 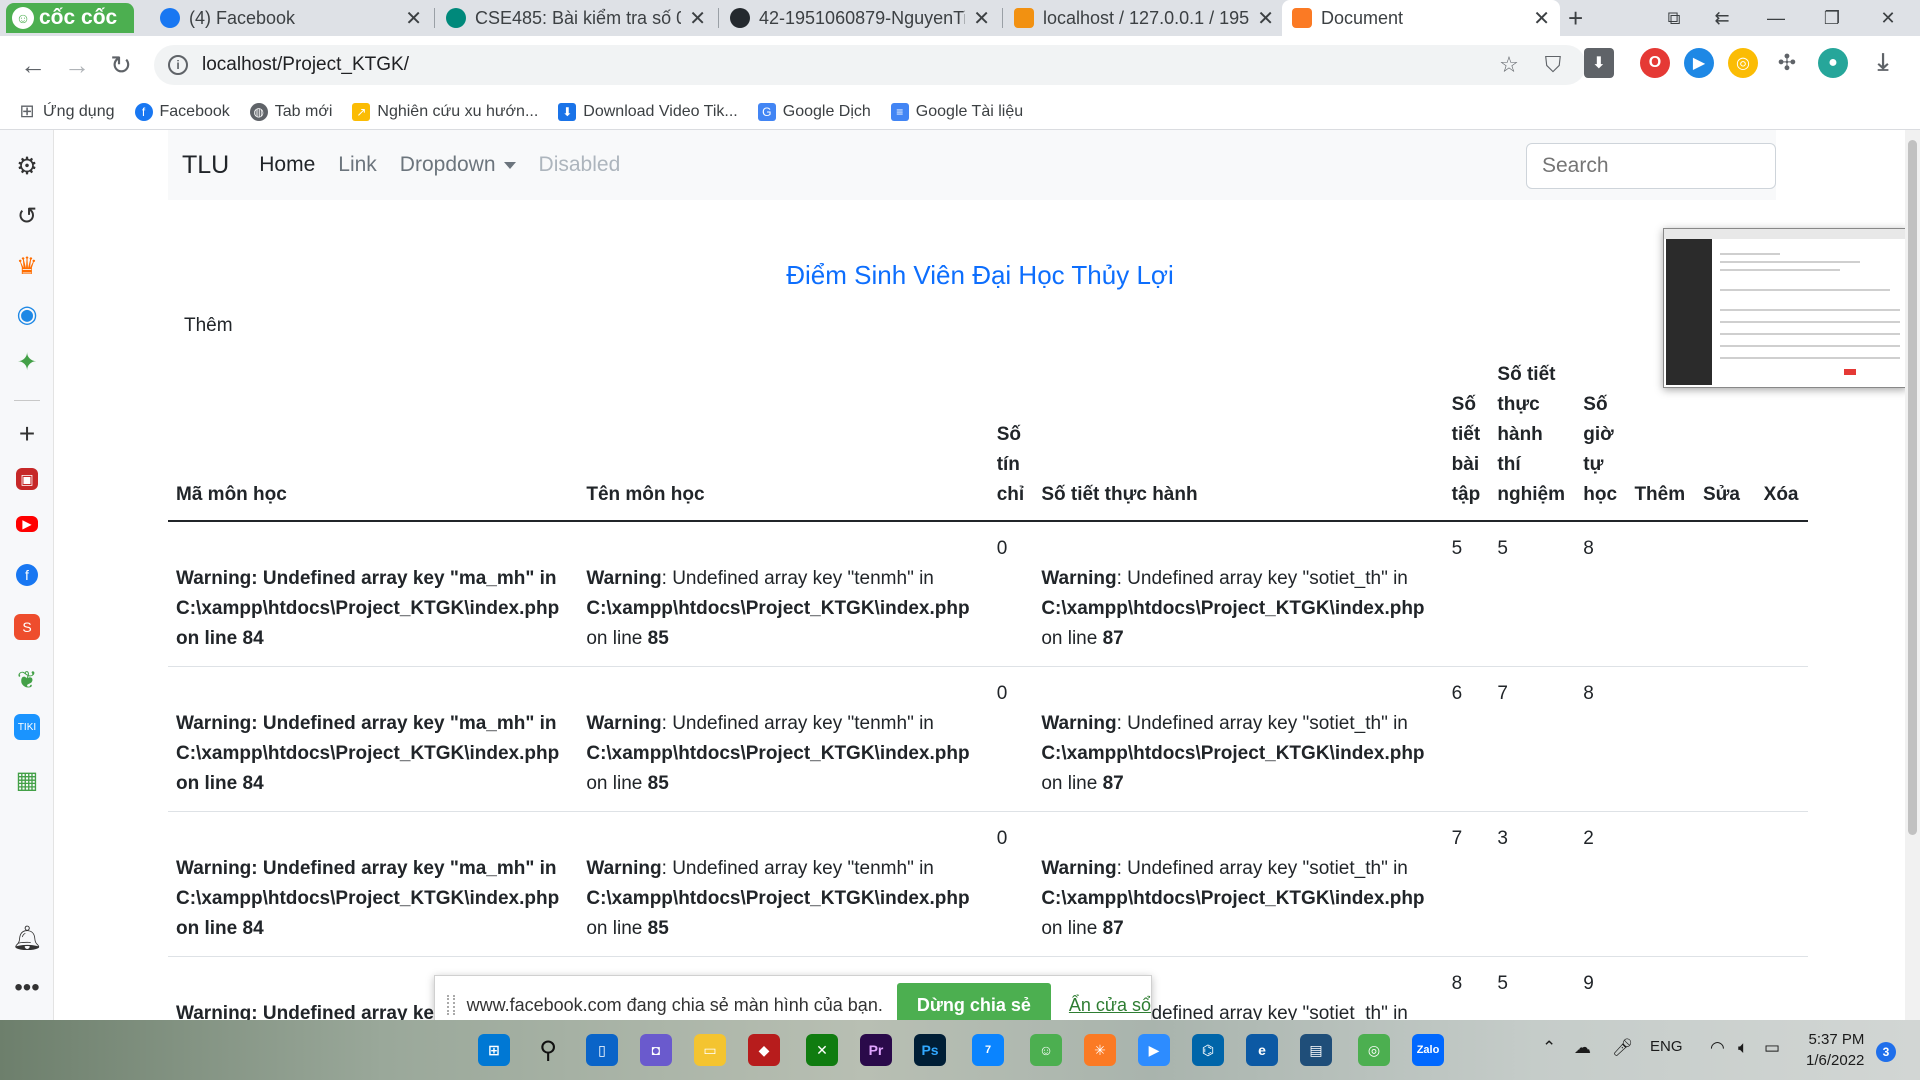 I want to click on bookmark-apps: ⊞ Ứng dụng, so click(x=66, y=111).